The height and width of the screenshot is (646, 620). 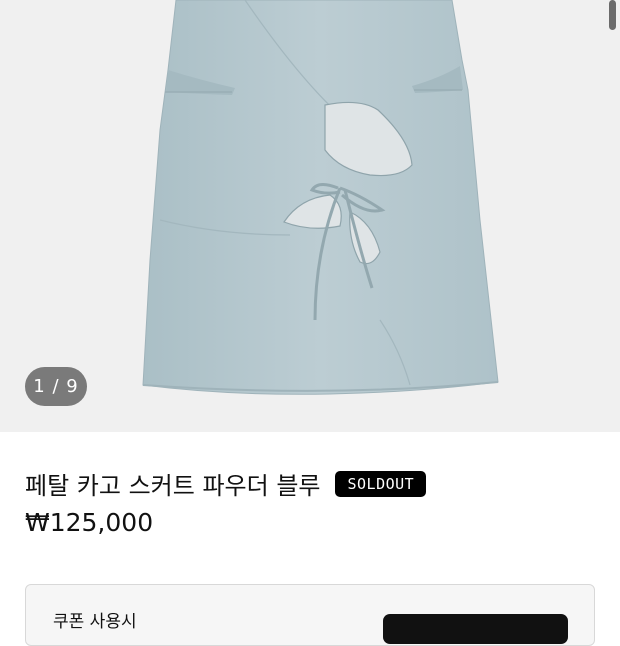 I want to click on scrollbar-thumb, so click(x=612, y=15).